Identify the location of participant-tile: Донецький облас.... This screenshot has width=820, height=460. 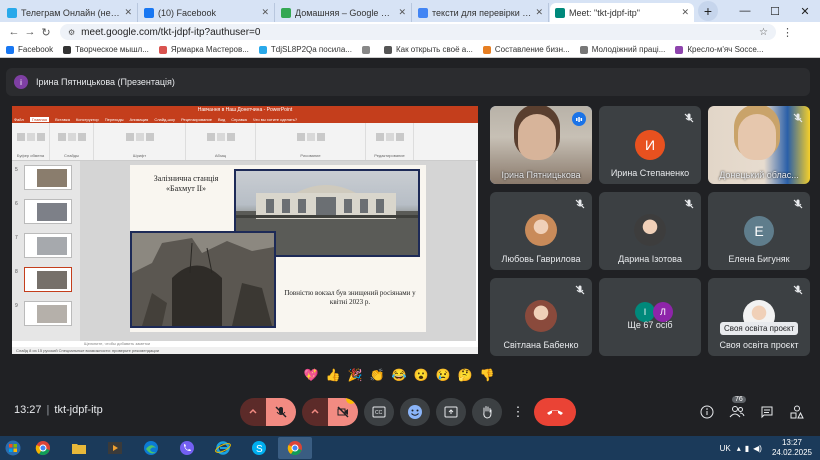
(759, 145).